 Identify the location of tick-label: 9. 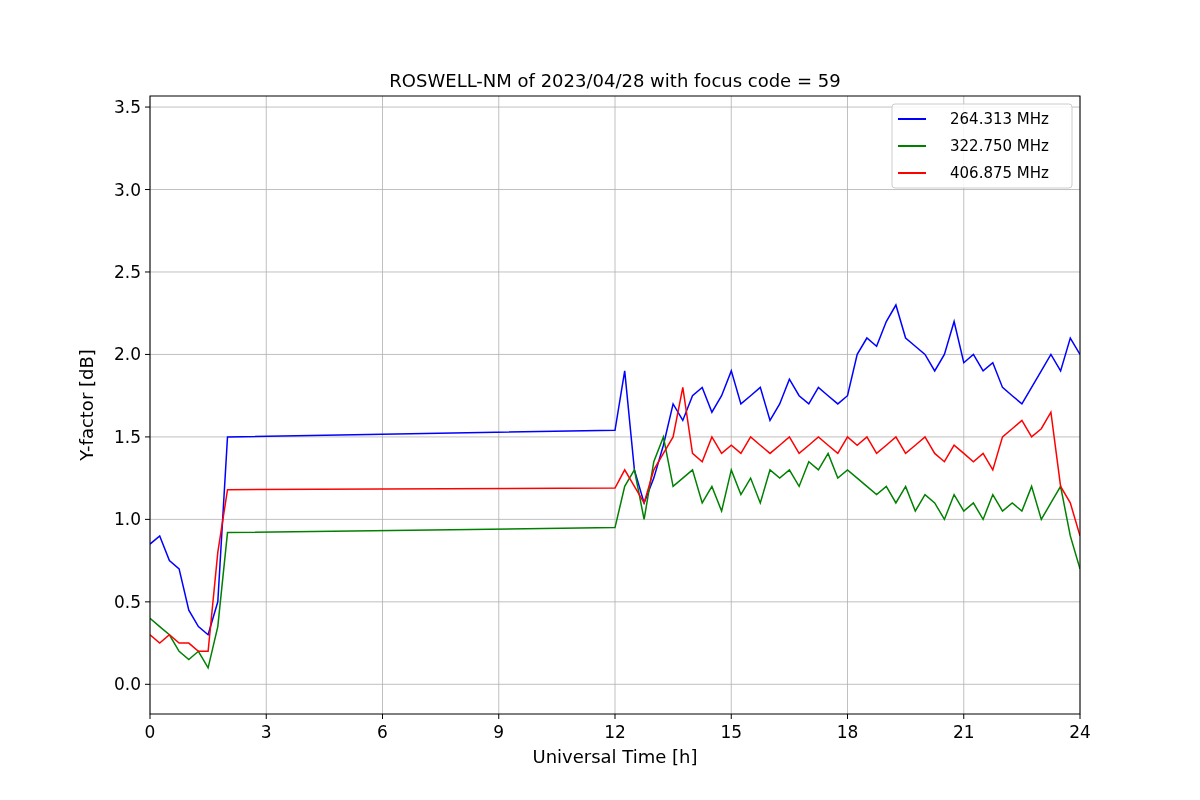
(499, 732).